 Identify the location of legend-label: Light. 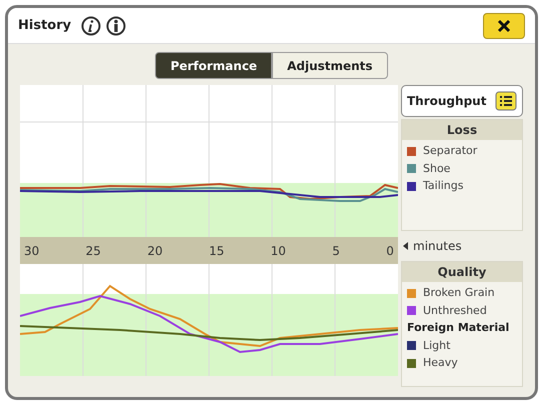
(436, 346).